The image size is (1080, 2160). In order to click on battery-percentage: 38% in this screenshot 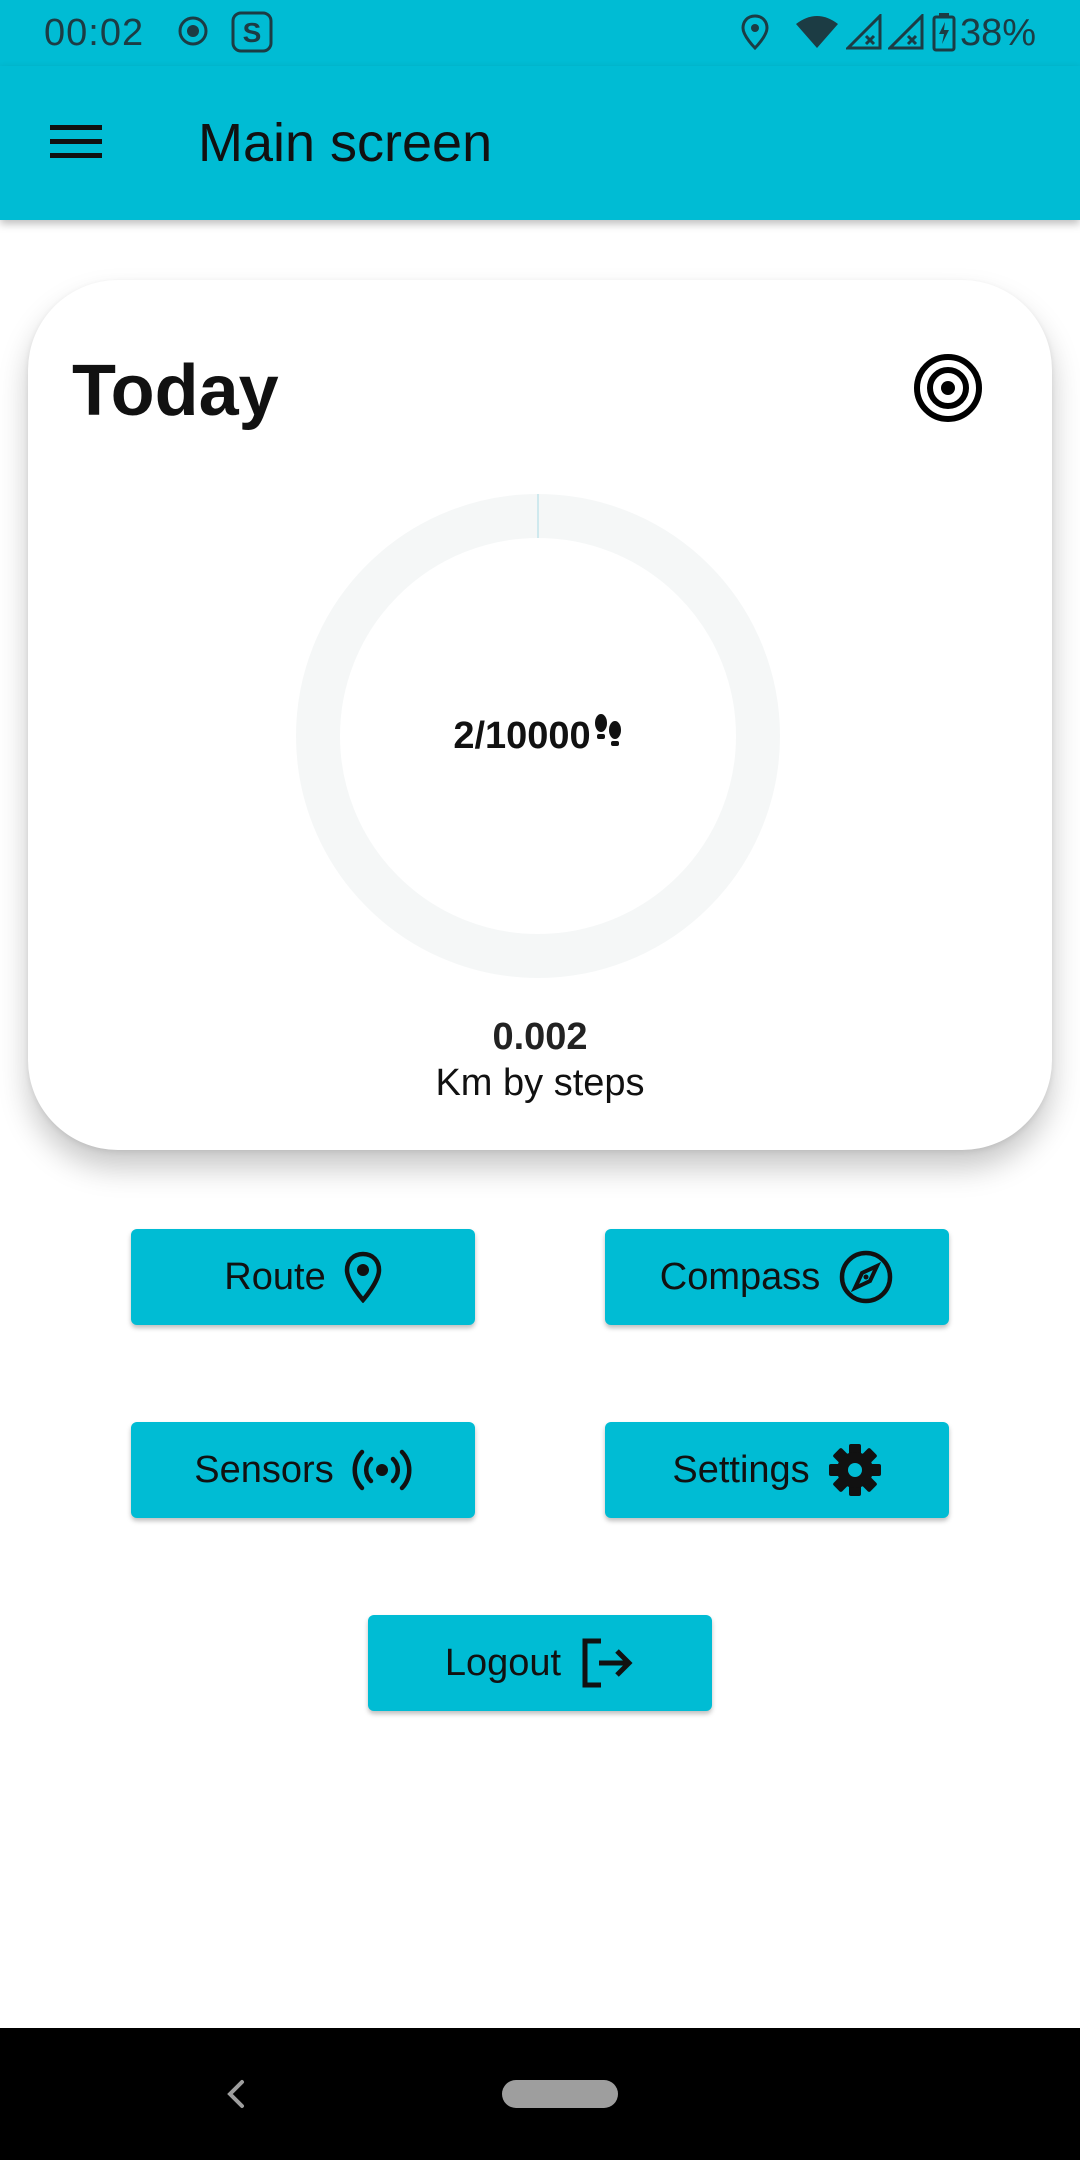, I will do `click(997, 33)`.